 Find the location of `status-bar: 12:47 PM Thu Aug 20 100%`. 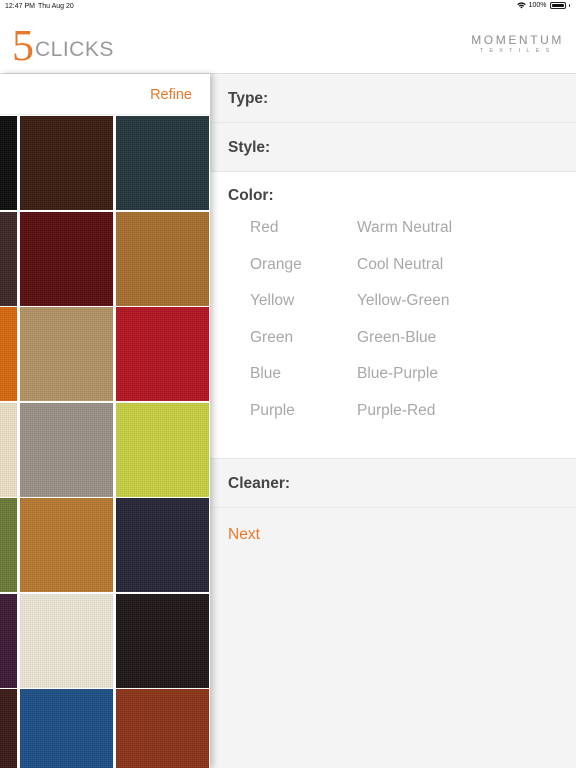

status-bar: 12:47 PM Thu Aug 20 100% is located at coordinates (288, 7).